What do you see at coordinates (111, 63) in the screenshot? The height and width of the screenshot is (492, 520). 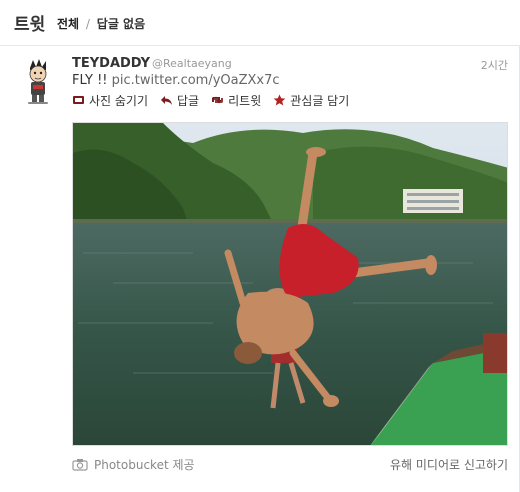 I see `author-name: TEYDADDY` at bounding box center [111, 63].